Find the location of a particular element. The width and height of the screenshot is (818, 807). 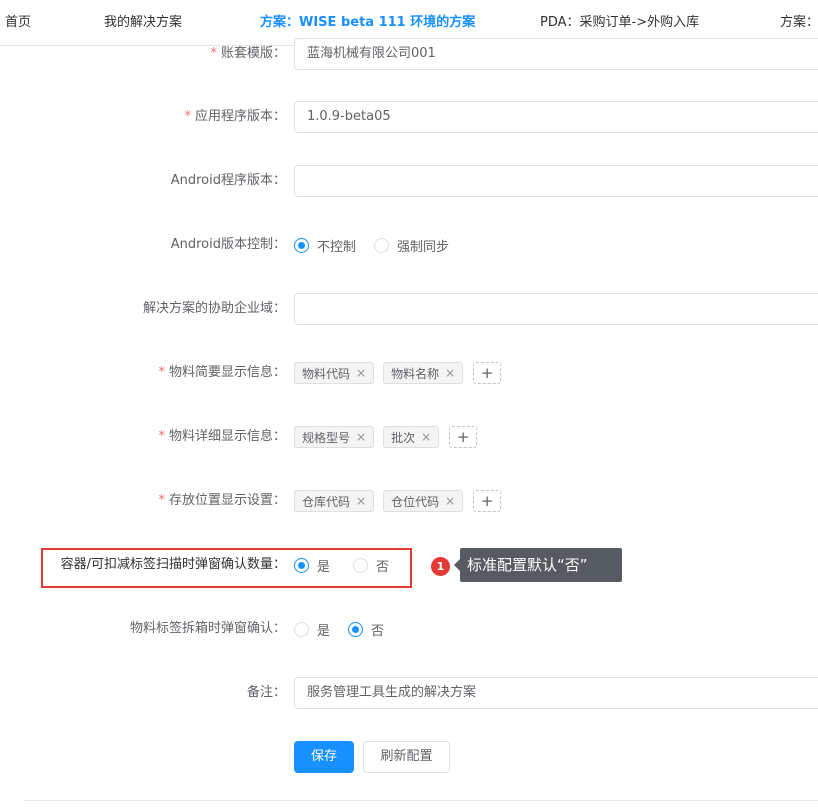

tab-home: 首页 is located at coordinates (18, 23).